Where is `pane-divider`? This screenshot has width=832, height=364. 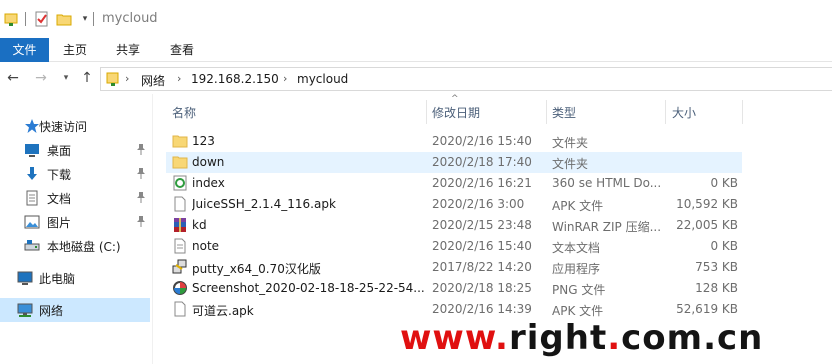
pane-divider is located at coordinates (152, 229).